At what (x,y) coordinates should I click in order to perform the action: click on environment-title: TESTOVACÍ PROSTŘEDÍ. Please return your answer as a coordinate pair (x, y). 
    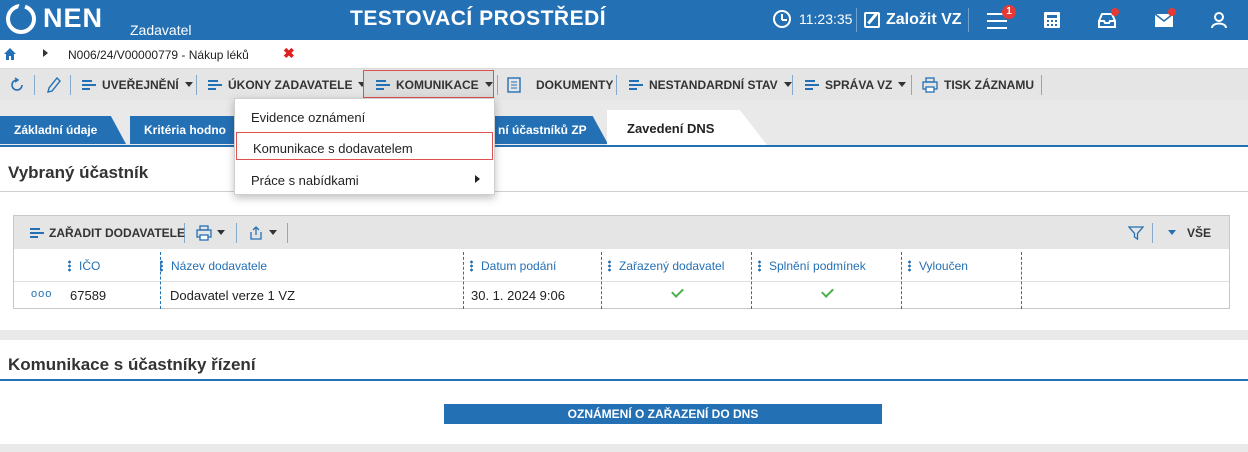
    Looking at the image, I should click on (478, 18).